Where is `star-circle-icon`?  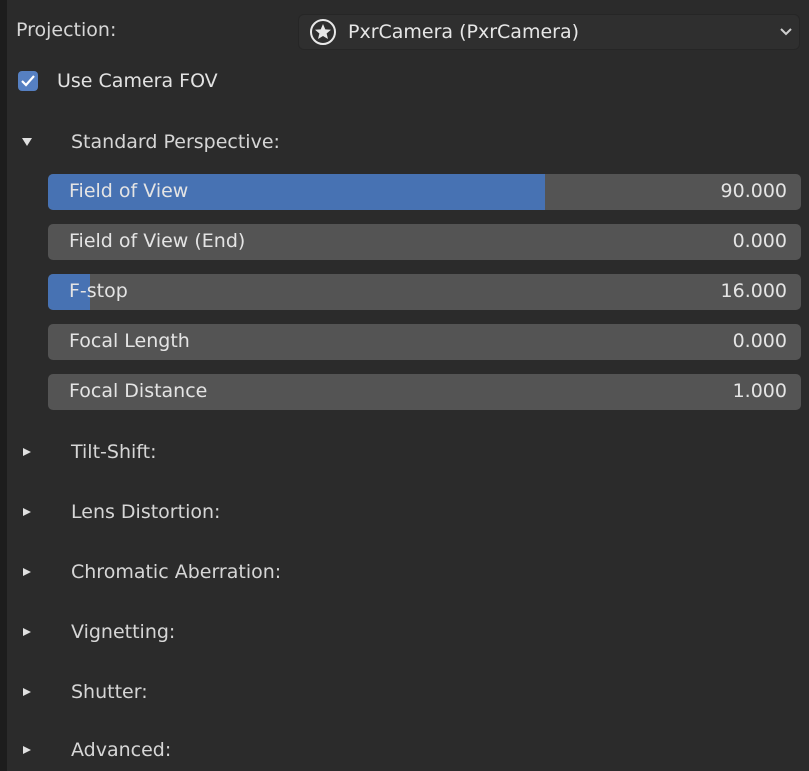 star-circle-icon is located at coordinates (323, 32).